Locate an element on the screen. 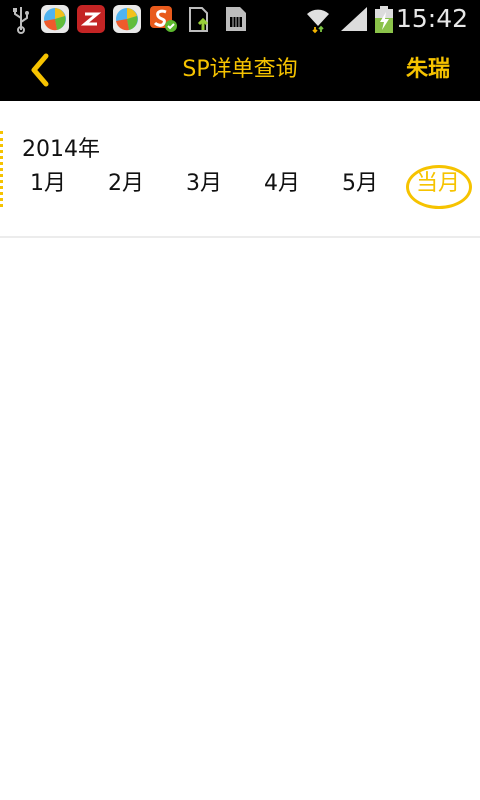 The image size is (480, 800). month-label: 5月 is located at coordinates (360, 183).